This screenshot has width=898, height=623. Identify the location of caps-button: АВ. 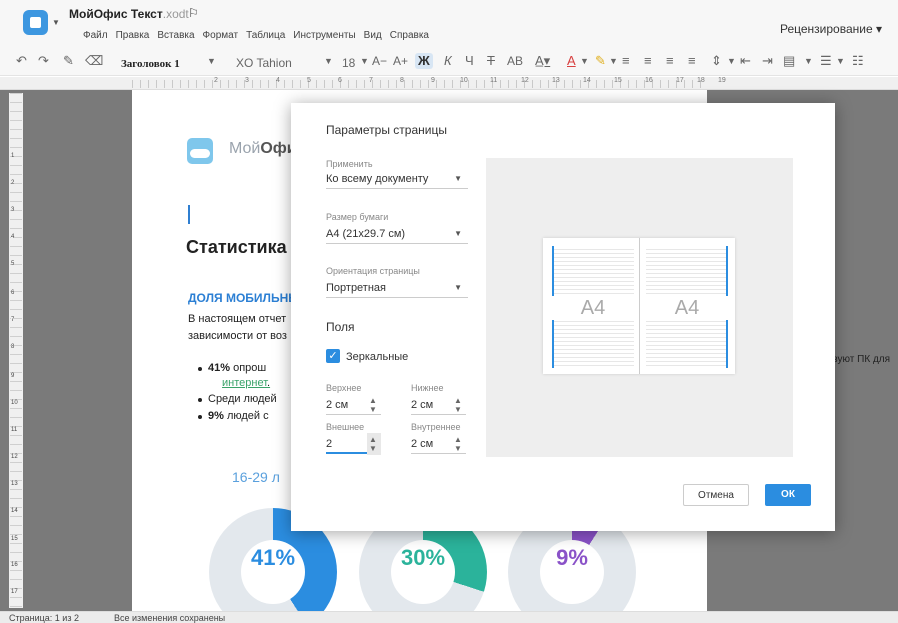
(515, 61).